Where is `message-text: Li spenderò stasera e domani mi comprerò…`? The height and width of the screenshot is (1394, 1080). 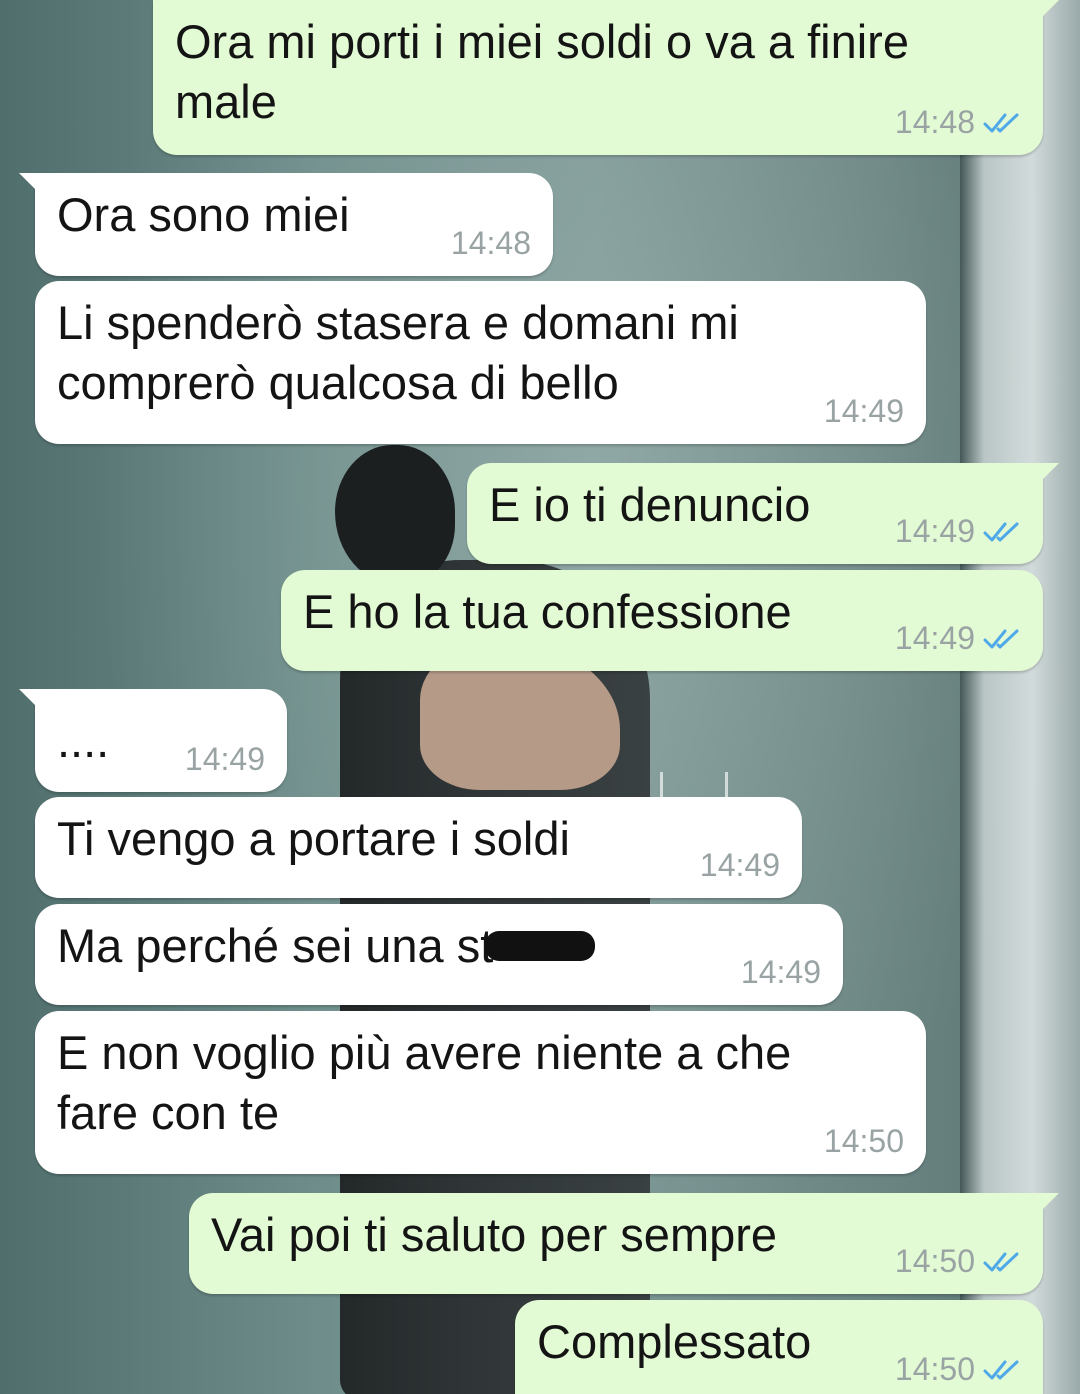 message-text: Li spenderò stasera e domani mi comprerò… is located at coordinates (398, 352).